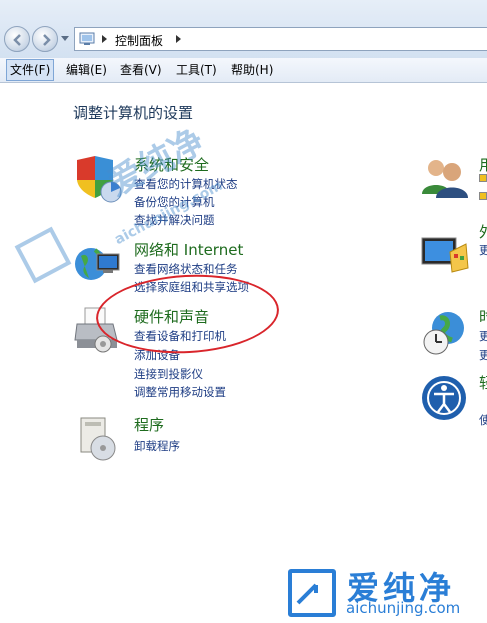 This screenshot has width=487, height=623. I want to click on forward-button, so click(45, 39).